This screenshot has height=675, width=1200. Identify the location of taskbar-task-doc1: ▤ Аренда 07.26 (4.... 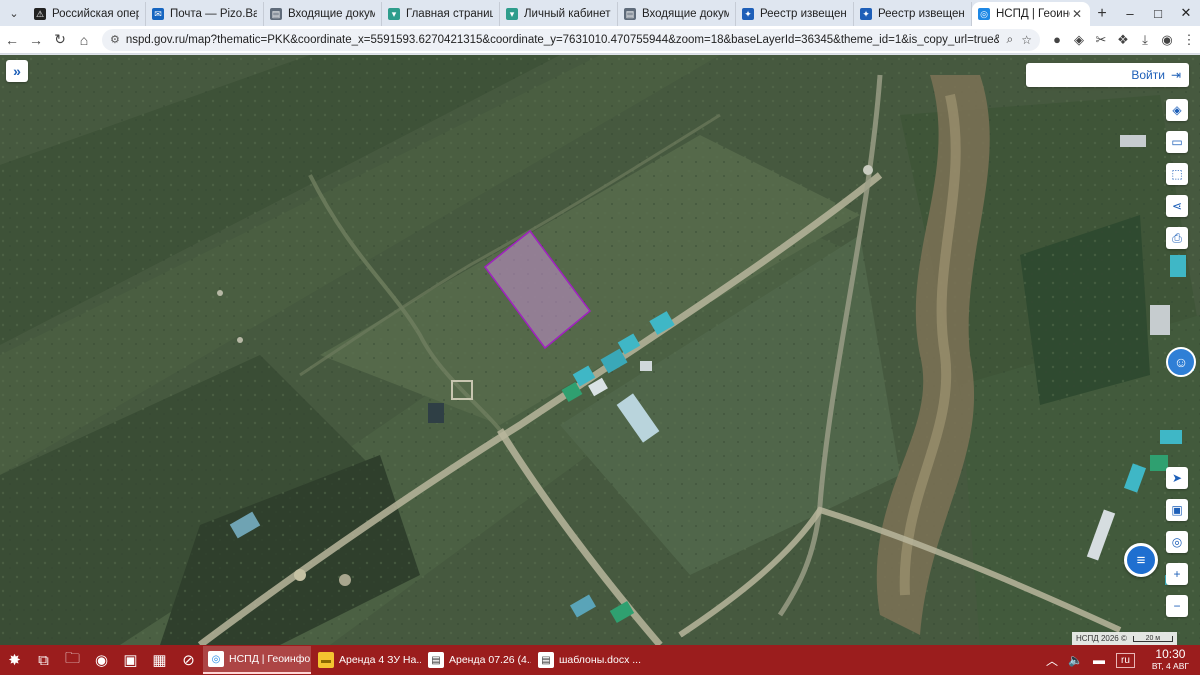
(477, 660).